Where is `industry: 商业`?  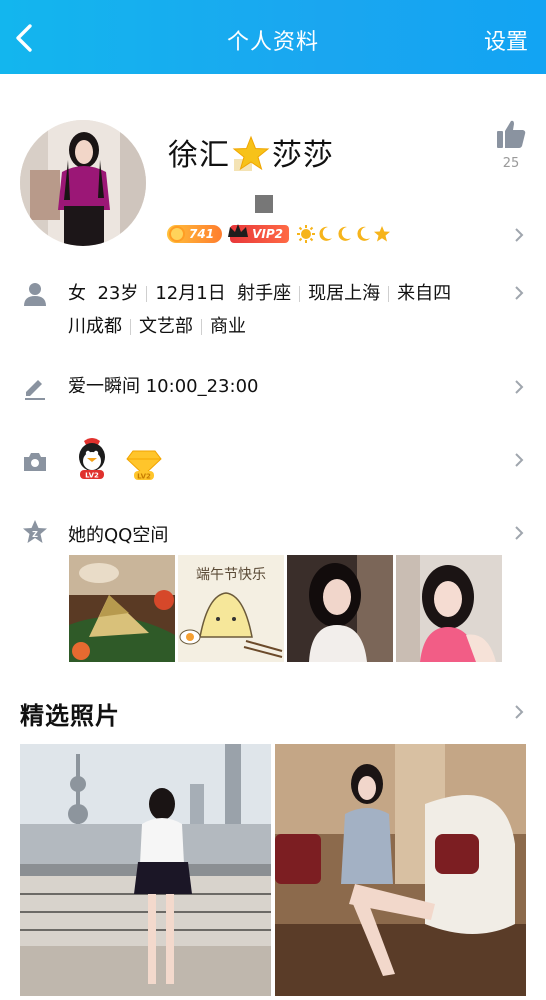
industry: 商业 is located at coordinates (228, 326).